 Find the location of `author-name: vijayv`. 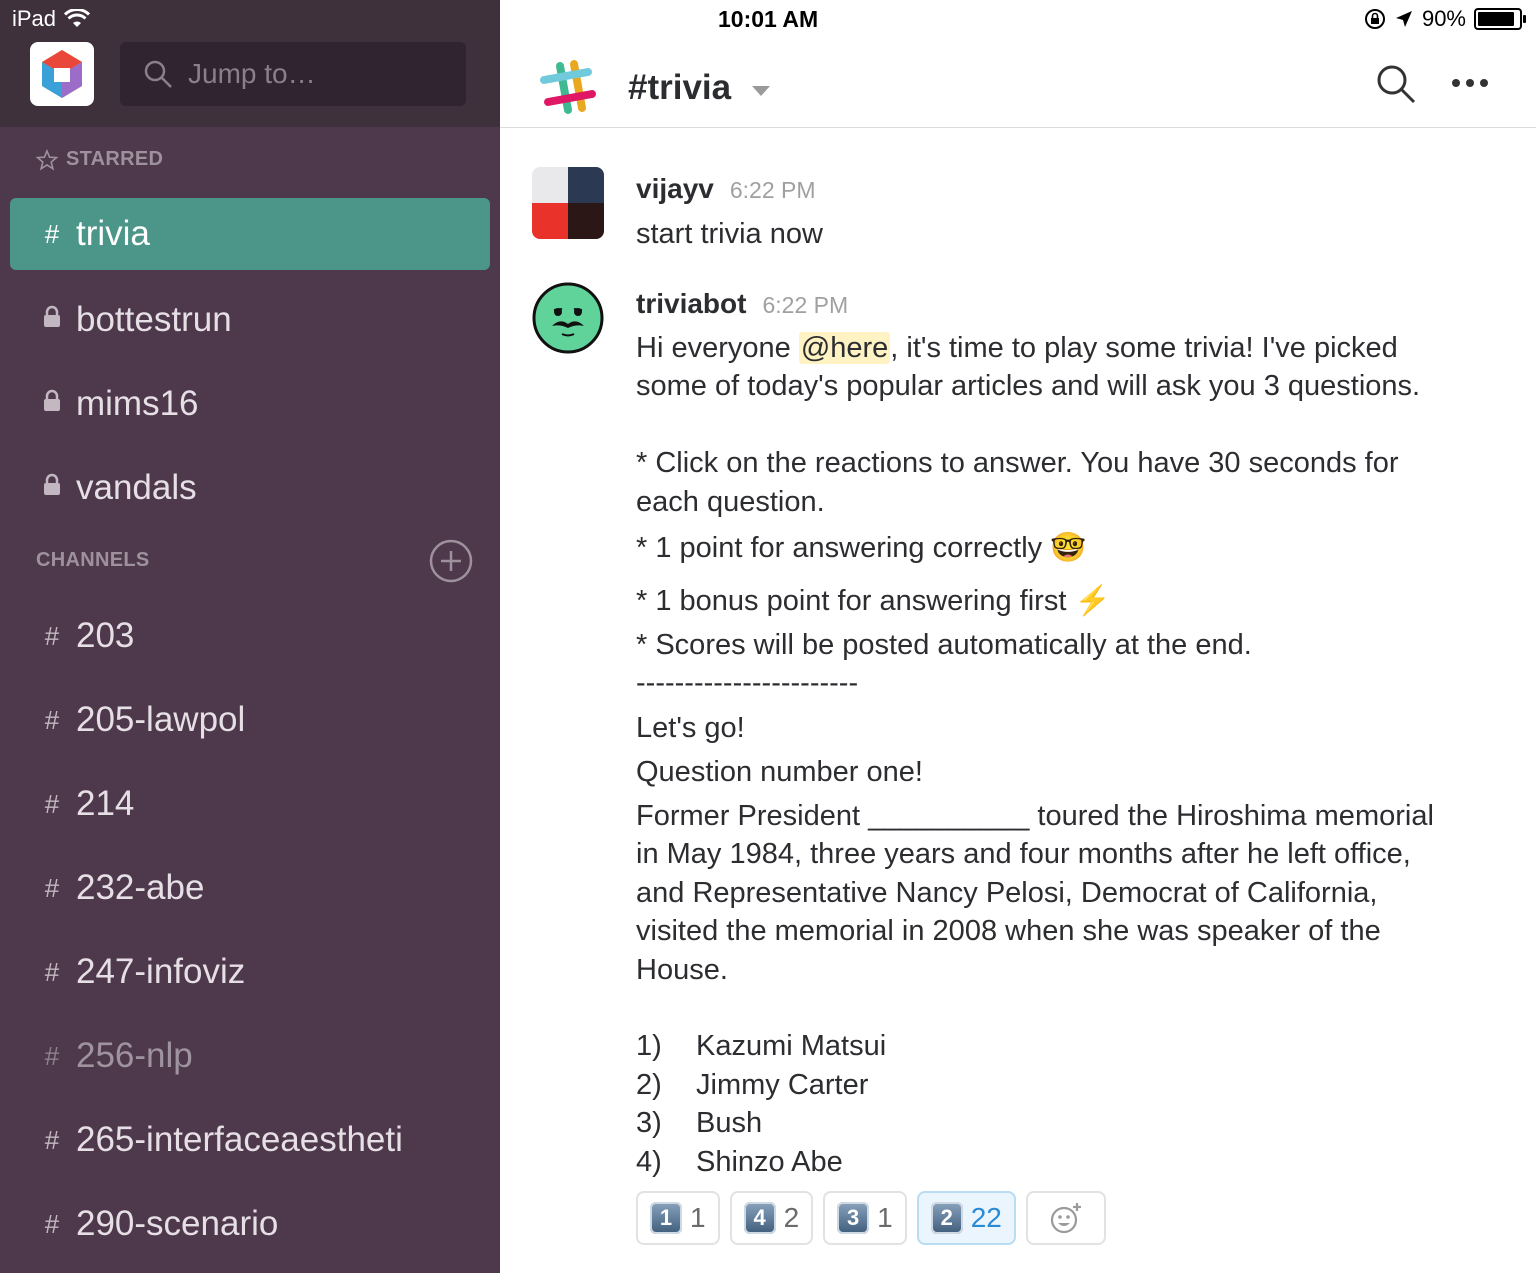

author-name: vijayv is located at coordinates (675, 188).